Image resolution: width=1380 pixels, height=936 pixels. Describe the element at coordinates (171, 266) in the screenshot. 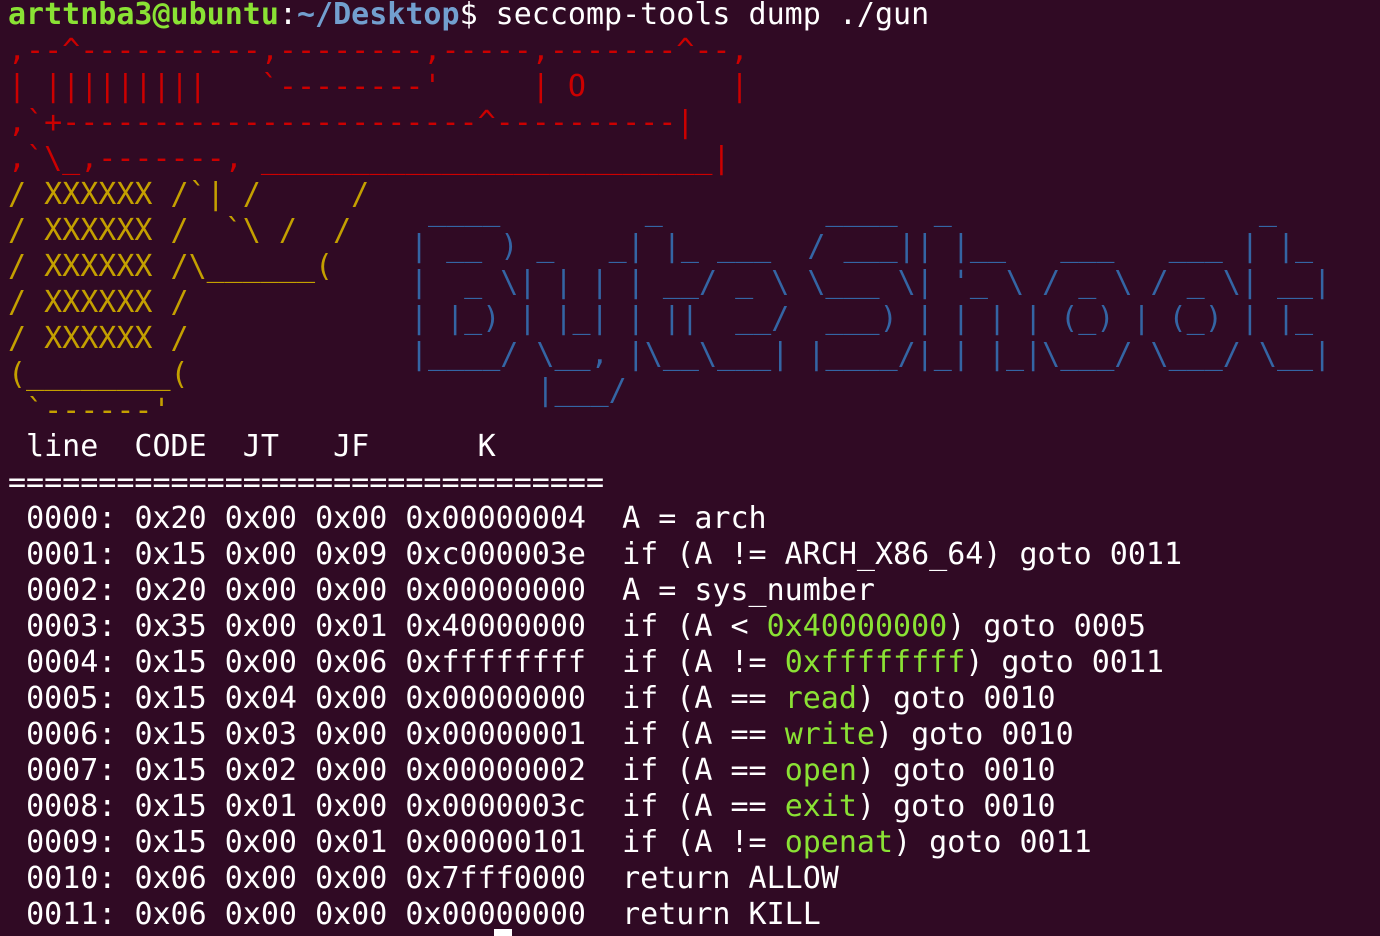

I see `gun-line: / XXXXXX /\______(` at that location.